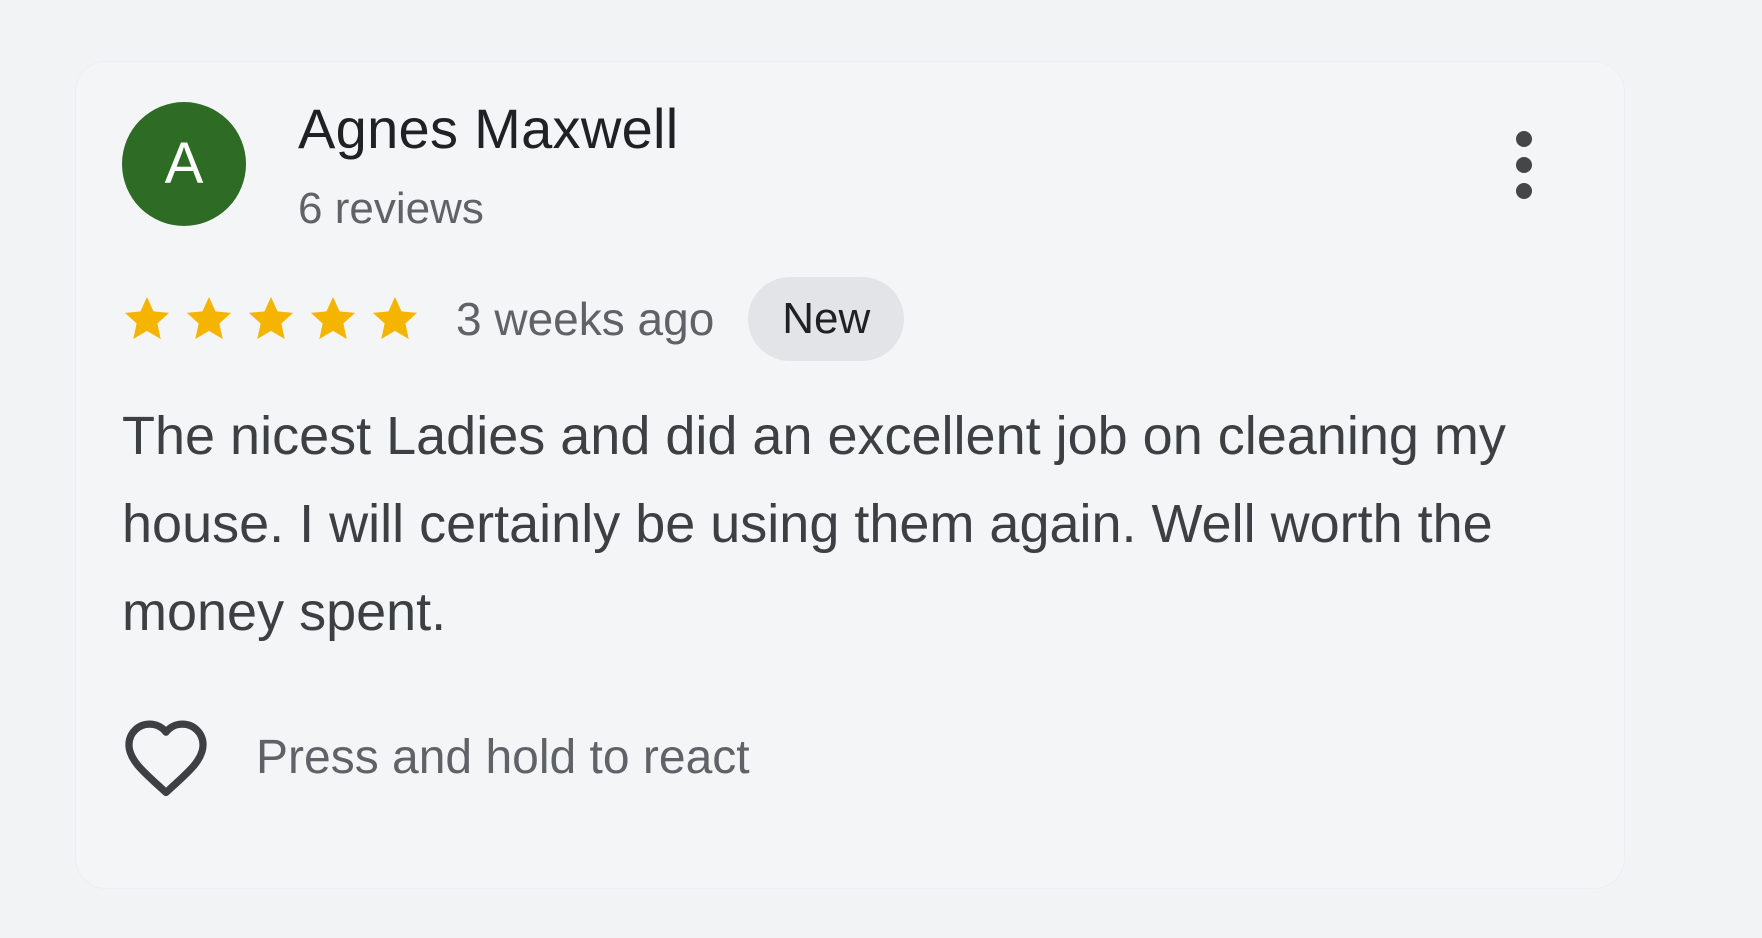  I want to click on more-options-button, so click(1524, 165).